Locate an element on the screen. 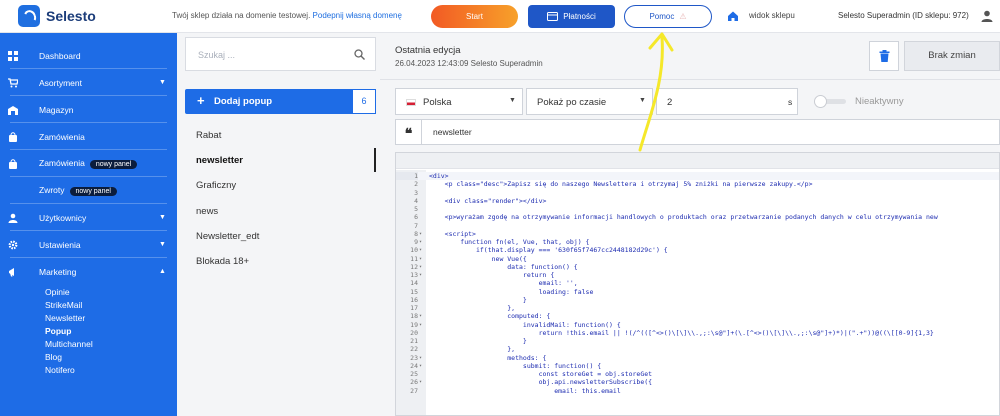 The width and height of the screenshot is (1000, 416). code-text: email: this.email is located at coordinates (525, 390).